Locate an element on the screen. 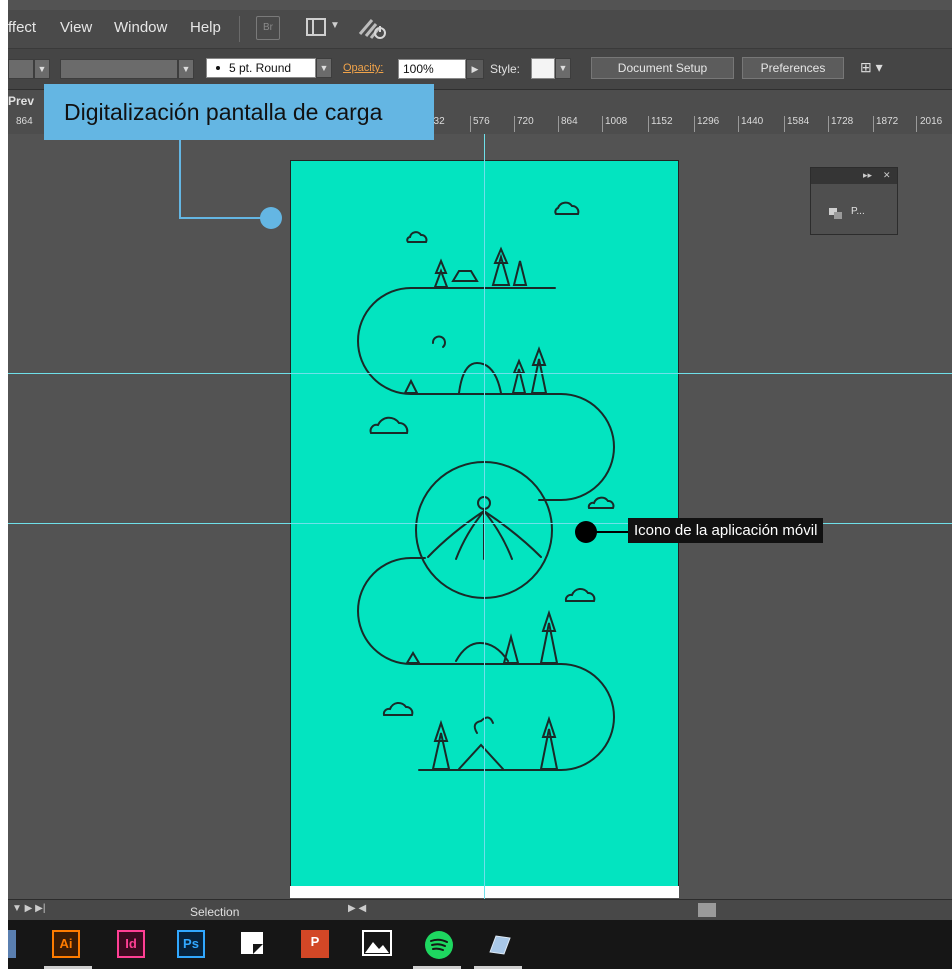  menu-view: View is located at coordinates (76, 27).